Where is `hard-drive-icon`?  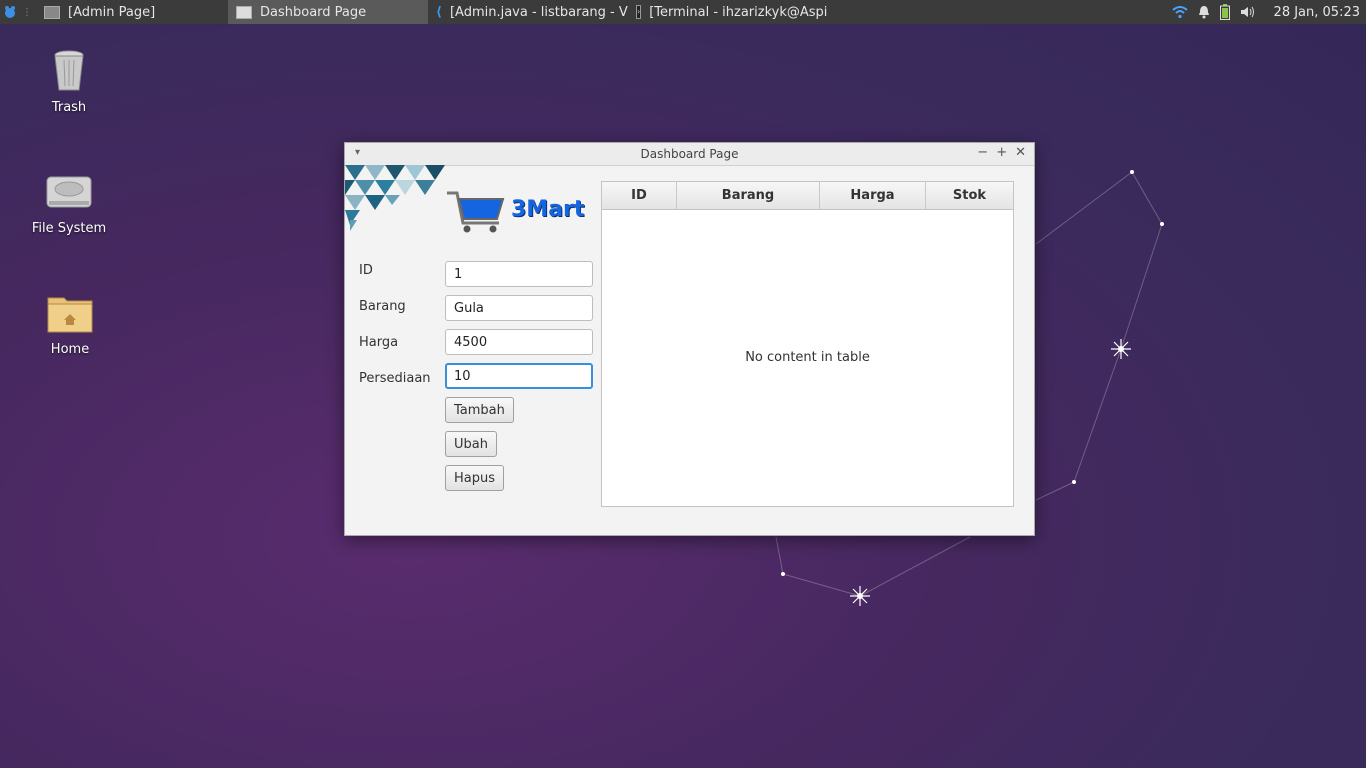 hard-drive-icon is located at coordinates (69, 191).